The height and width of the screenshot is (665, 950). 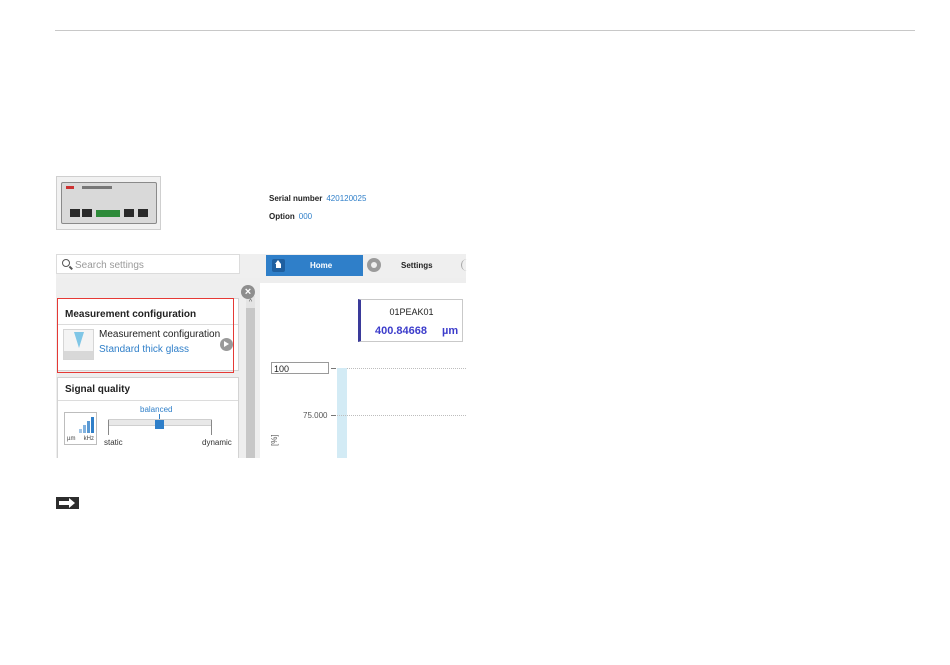 I want to click on signal-quality-icon: µm kHz, so click(x=80, y=428).